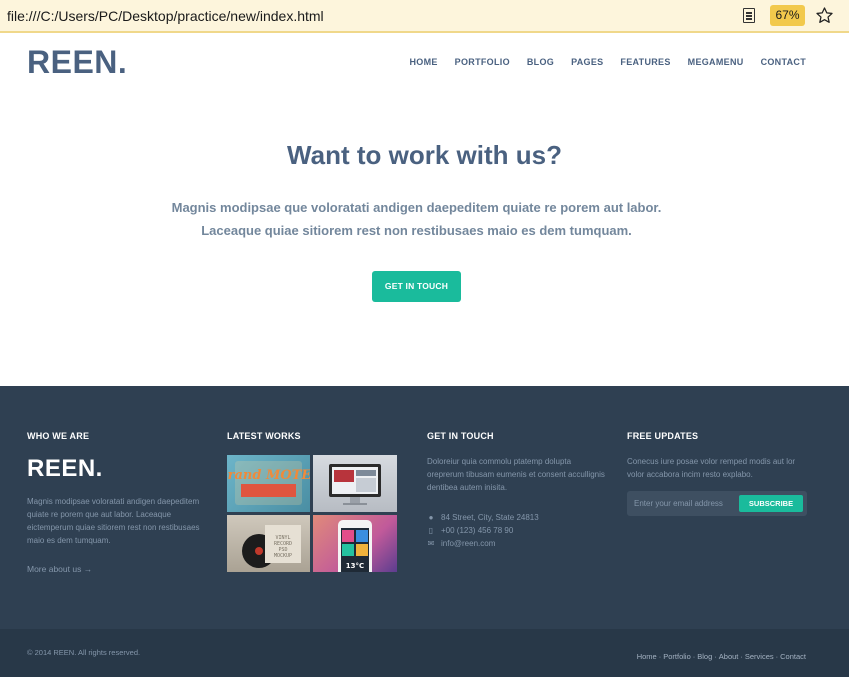 The width and height of the screenshot is (849, 677). Describe the element at coordinates (264, 436) in the screenshot. I see `latest-works-heading: LATEST WORKS` at that location.